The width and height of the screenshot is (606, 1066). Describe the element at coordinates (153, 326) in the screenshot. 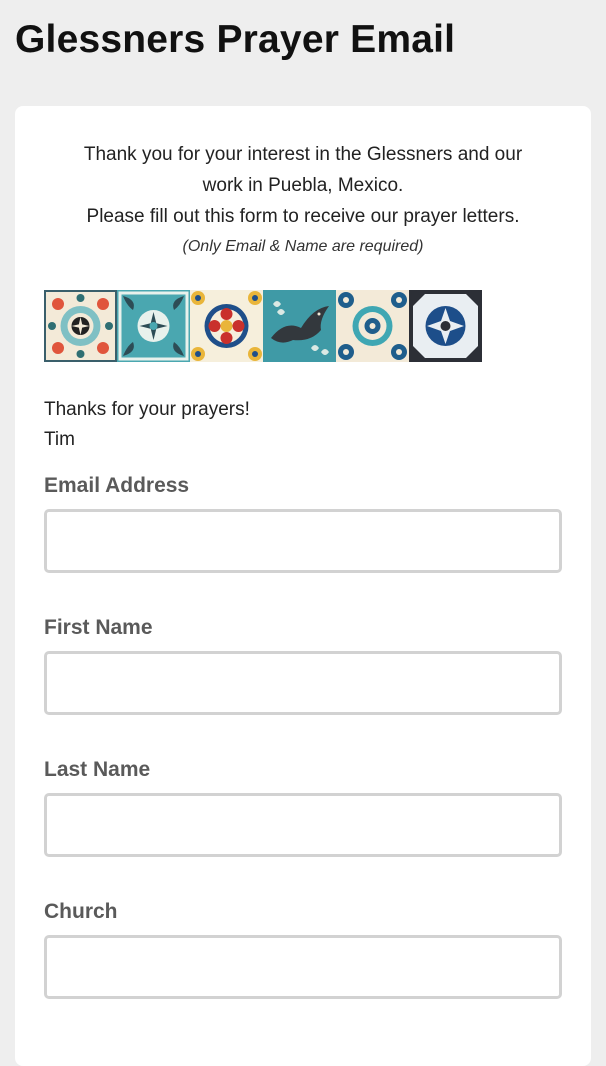

I see `teal-cross-tile` at that location.